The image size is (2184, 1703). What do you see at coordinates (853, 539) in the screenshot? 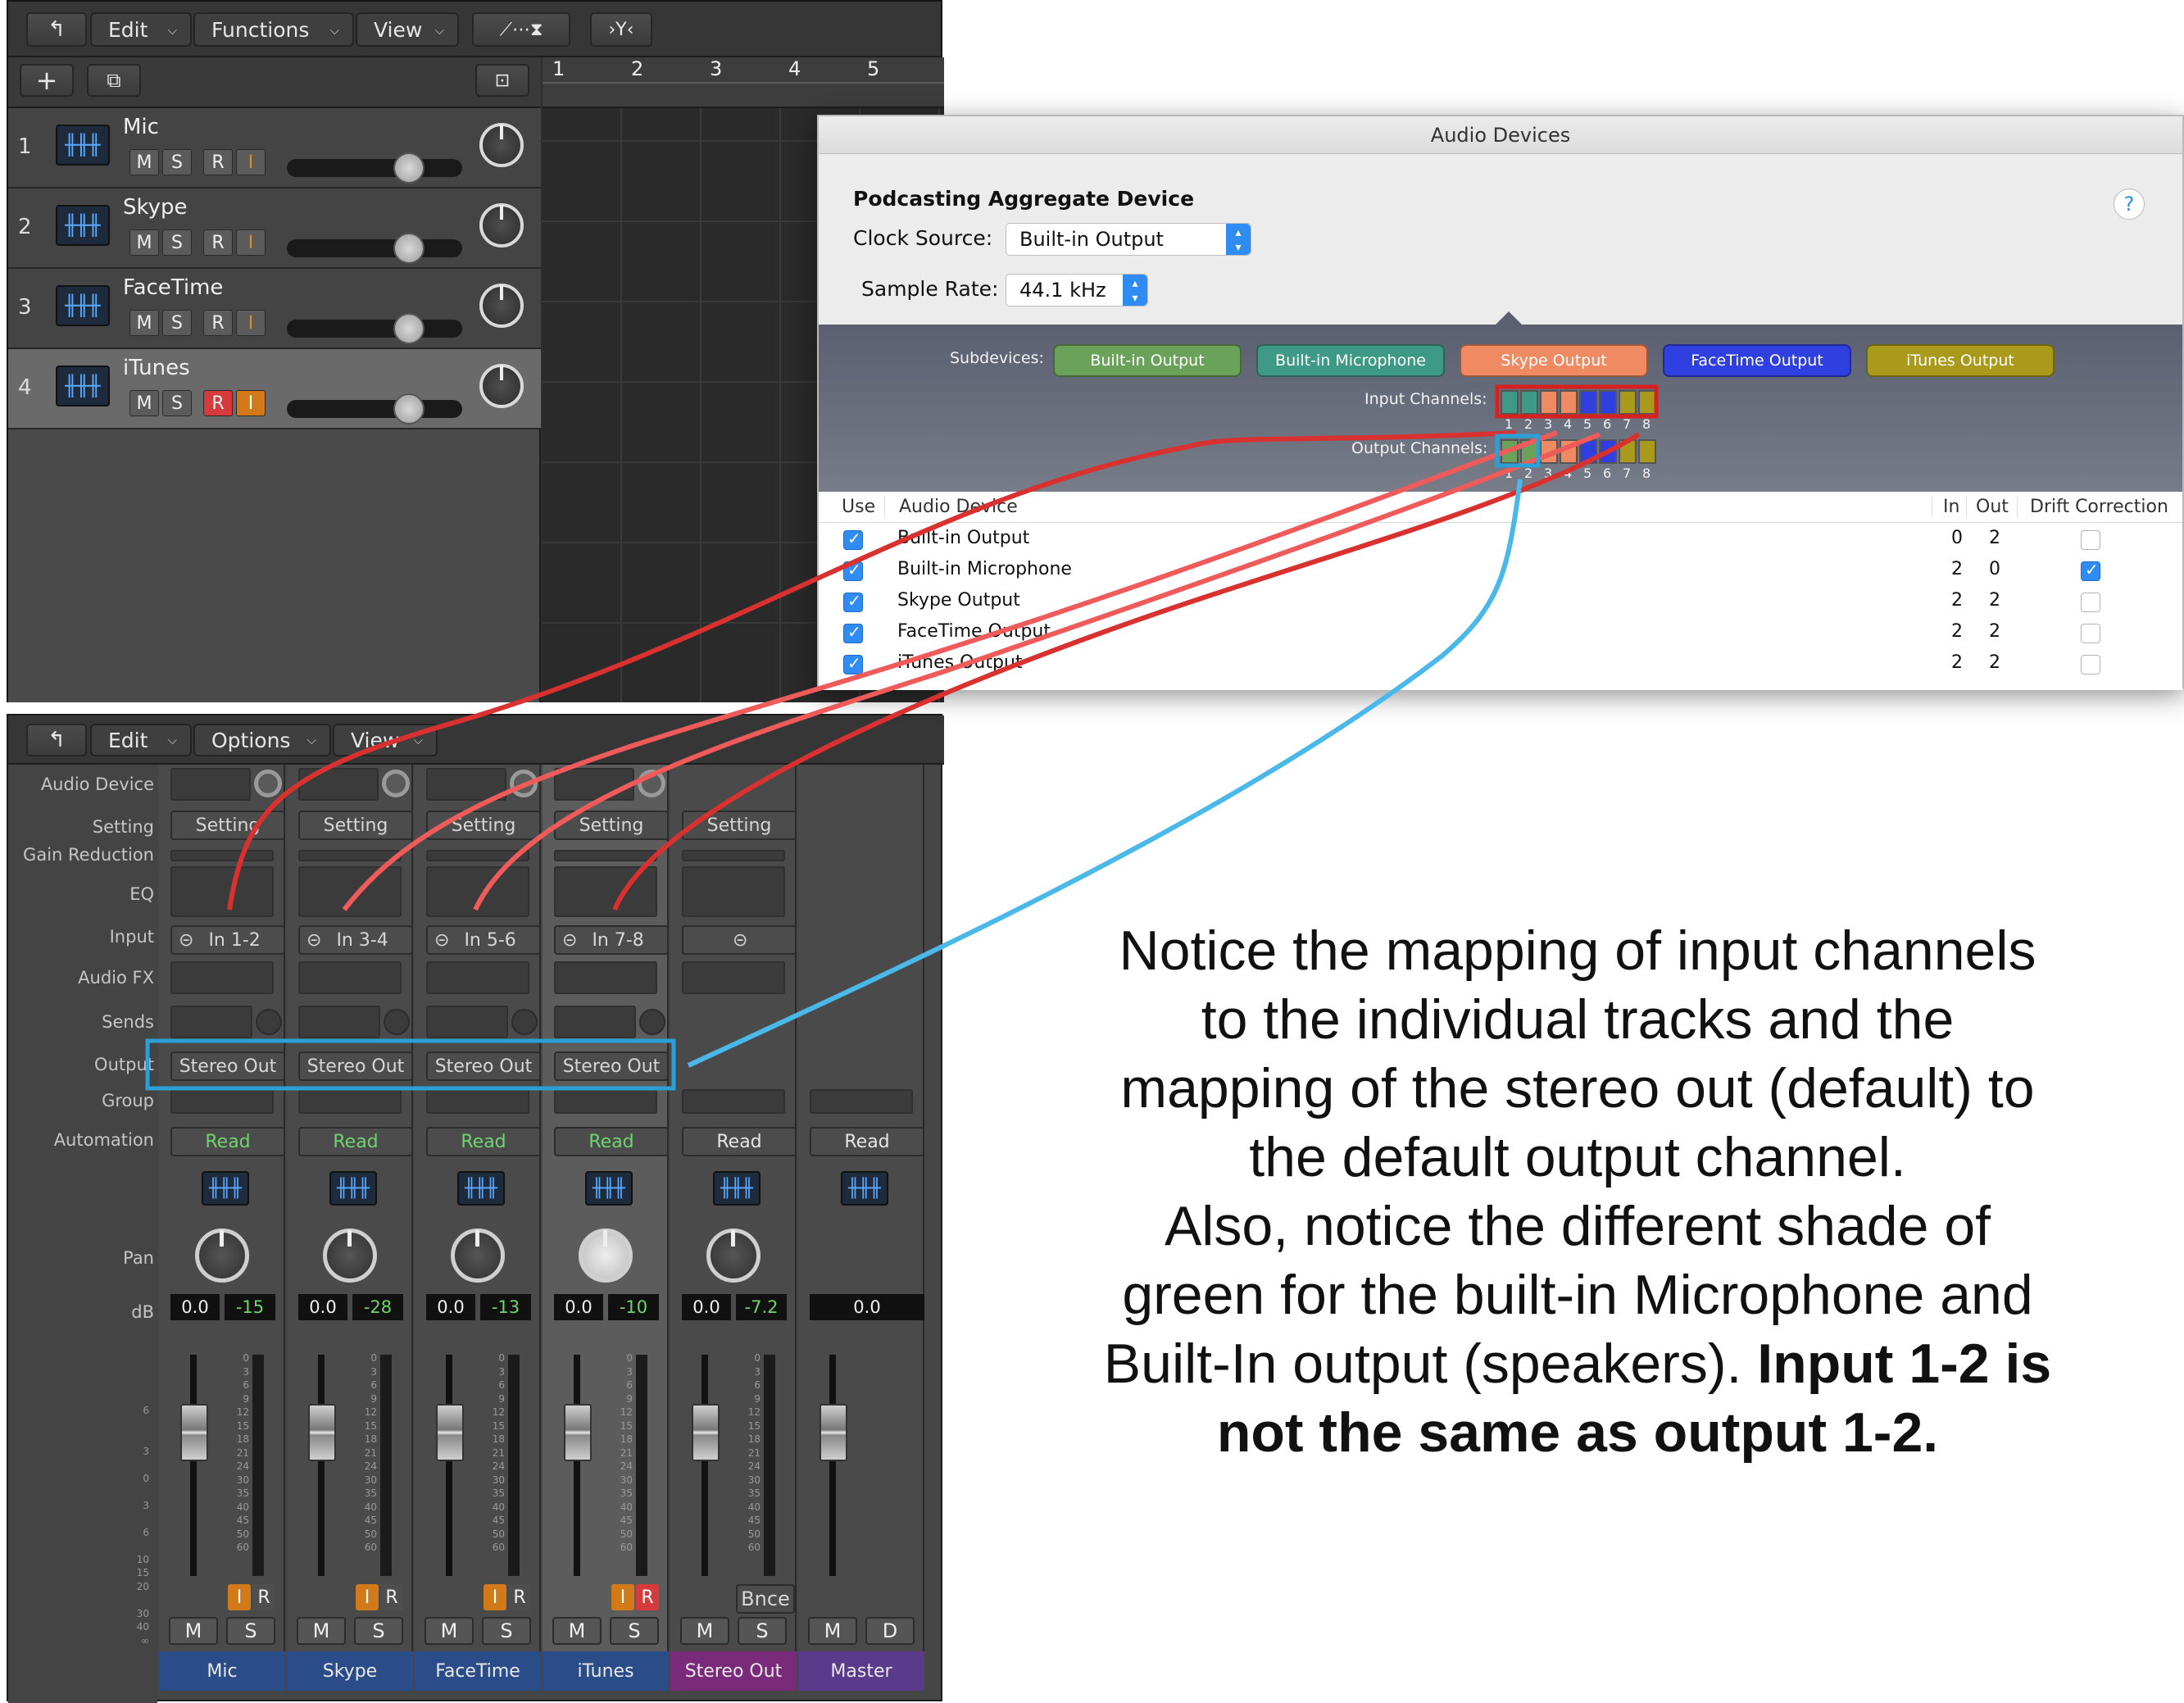
I see `use-checkbox` at bounding box center [853, 539].